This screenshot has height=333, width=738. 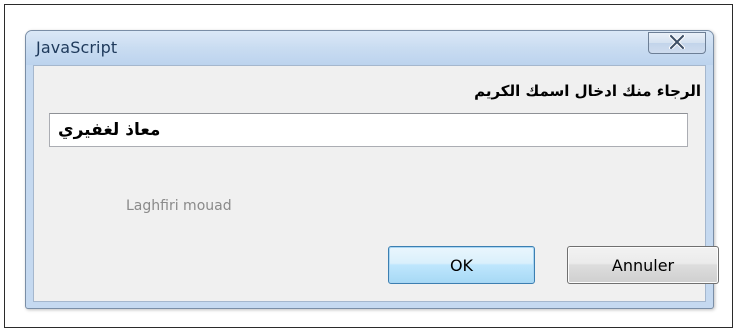 I want to click on ok-button-label: OK, so click(x=461, y=265).